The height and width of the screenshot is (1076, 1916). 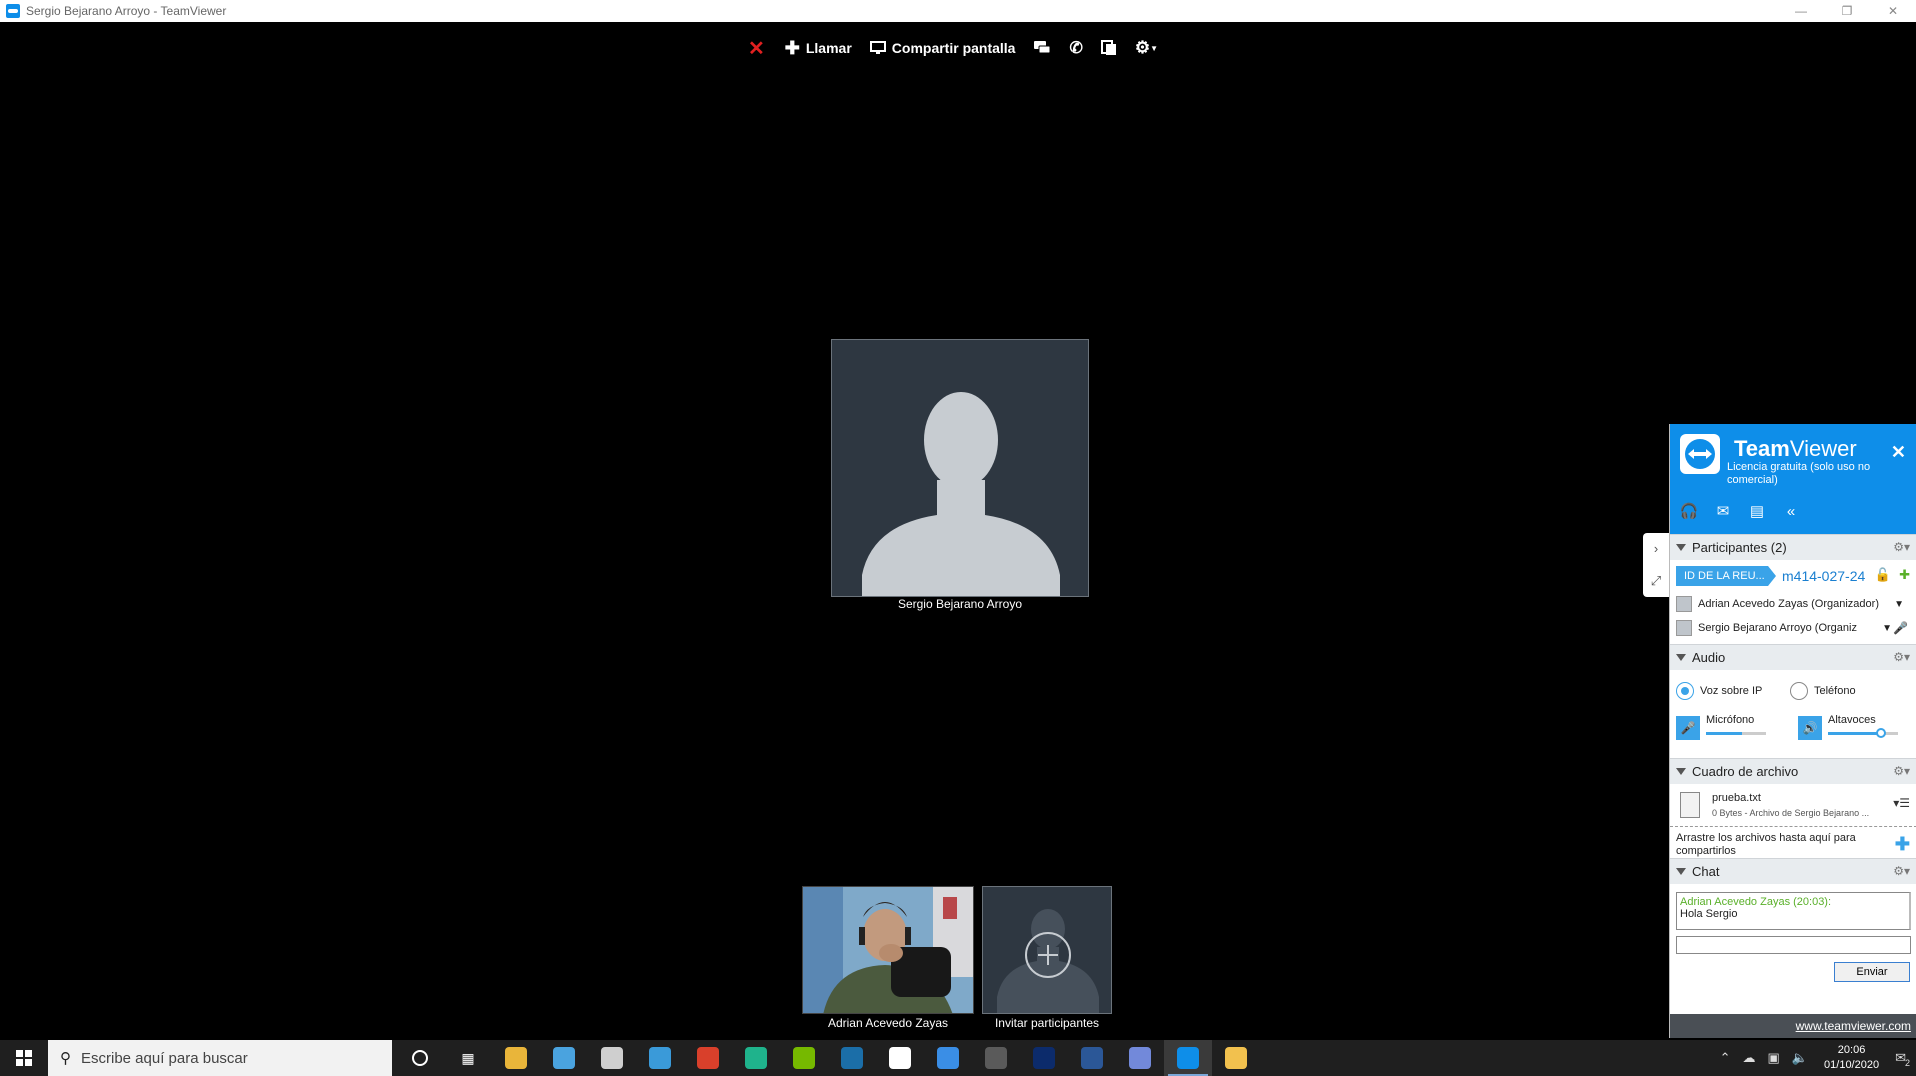 What do you see at coordinates (960, 468) in the screenshot?
I see `main-participant-tile` at bounding box center [960, 468].